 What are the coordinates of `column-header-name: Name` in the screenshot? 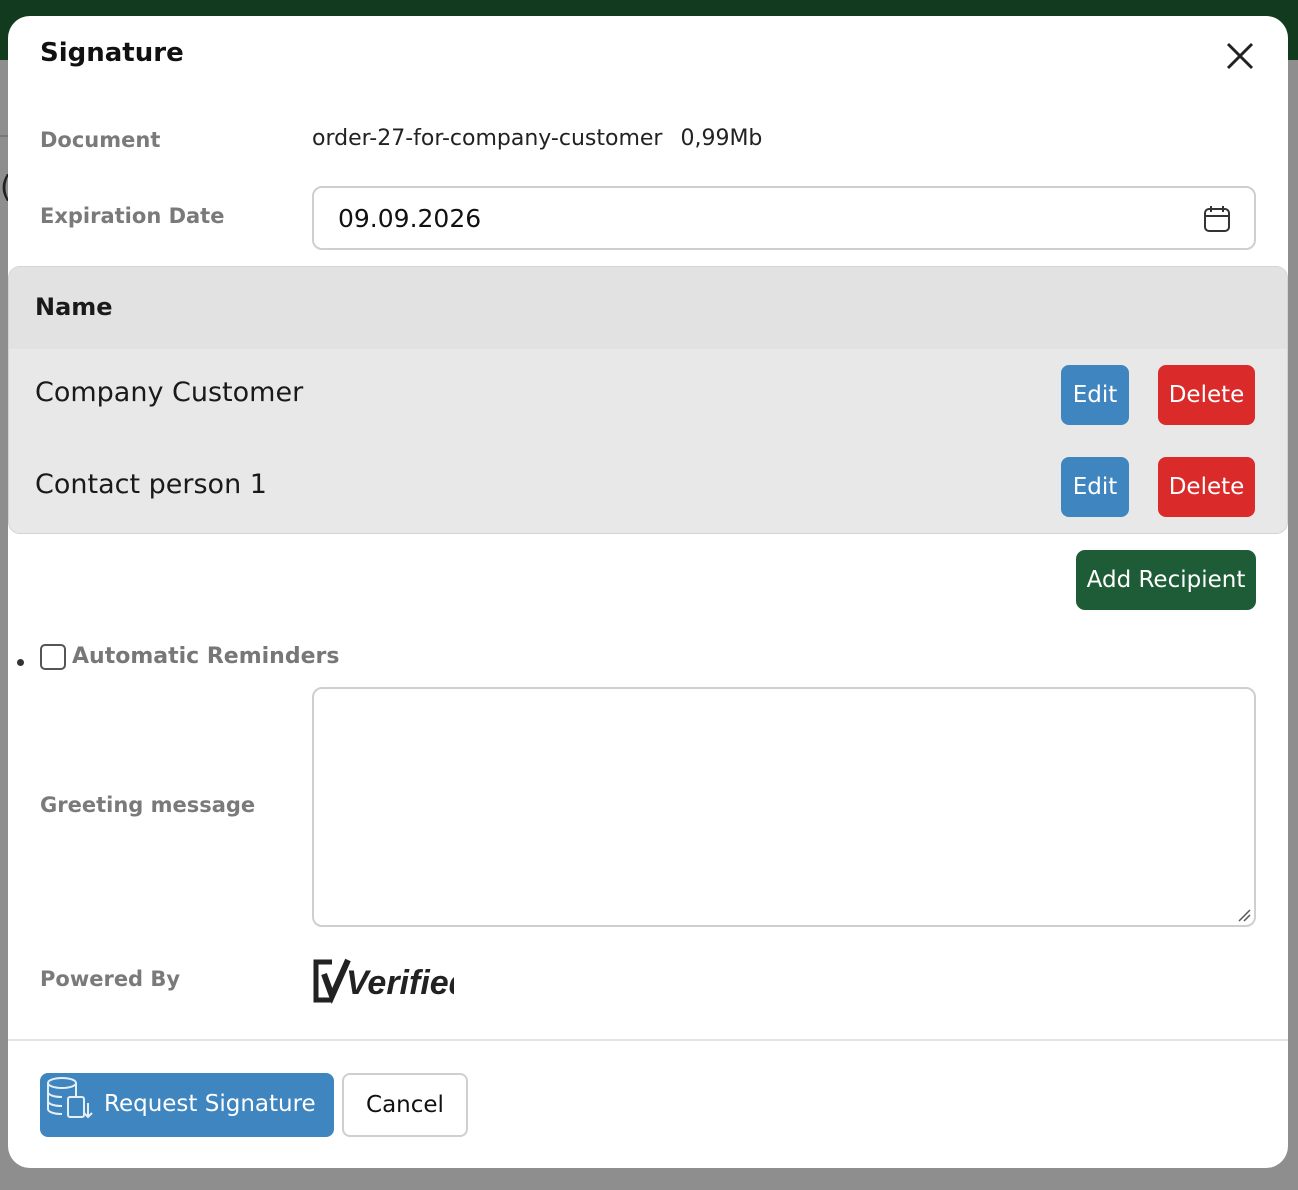 It's located at (74, 307).